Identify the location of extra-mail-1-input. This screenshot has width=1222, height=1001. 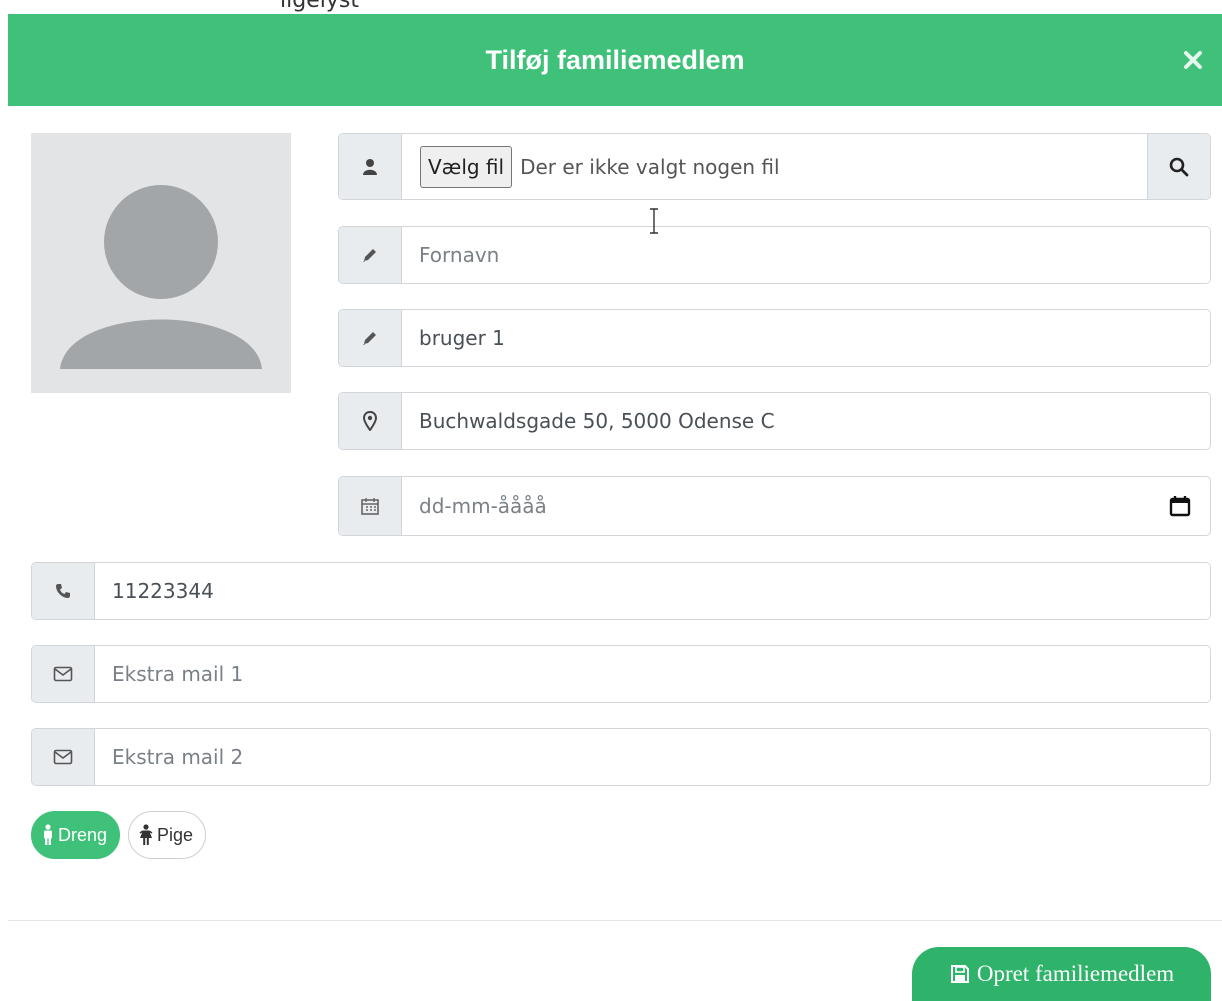
(652, 674).